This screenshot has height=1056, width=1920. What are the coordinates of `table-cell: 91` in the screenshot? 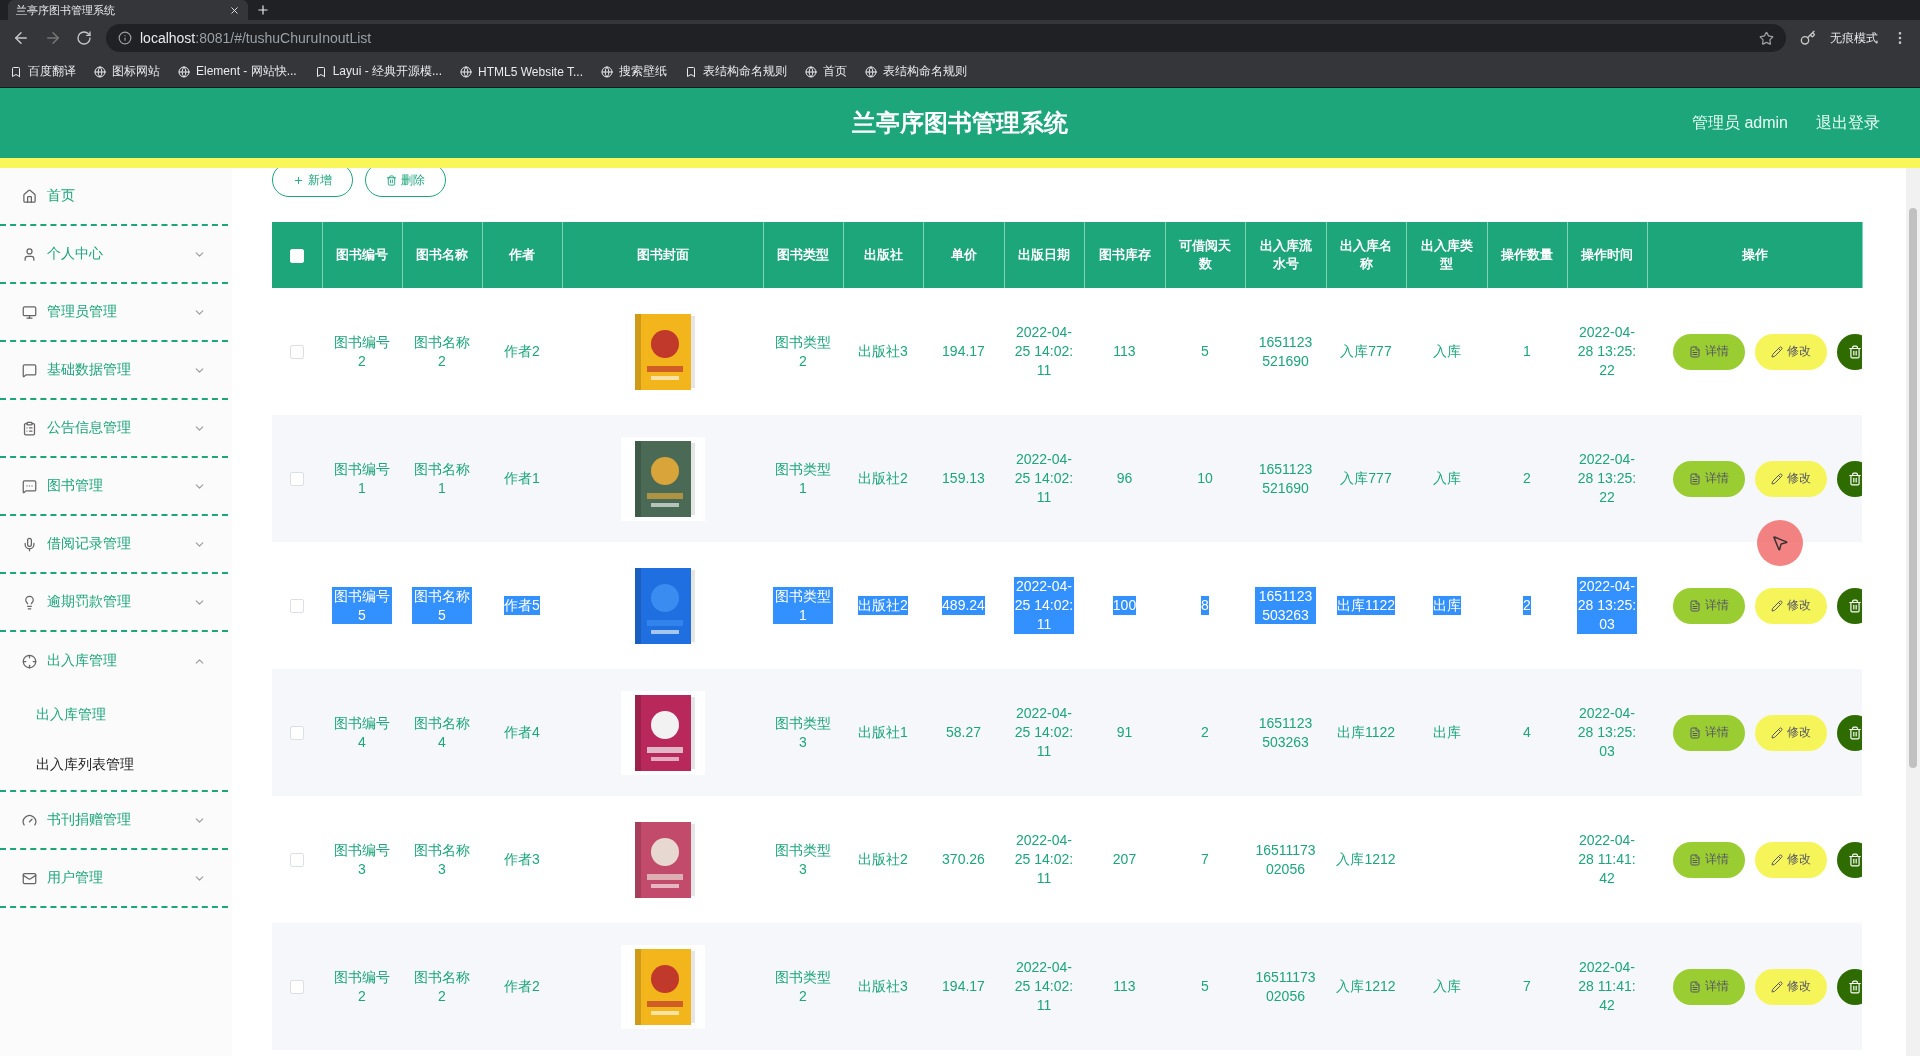 It's located at (1124, 732).